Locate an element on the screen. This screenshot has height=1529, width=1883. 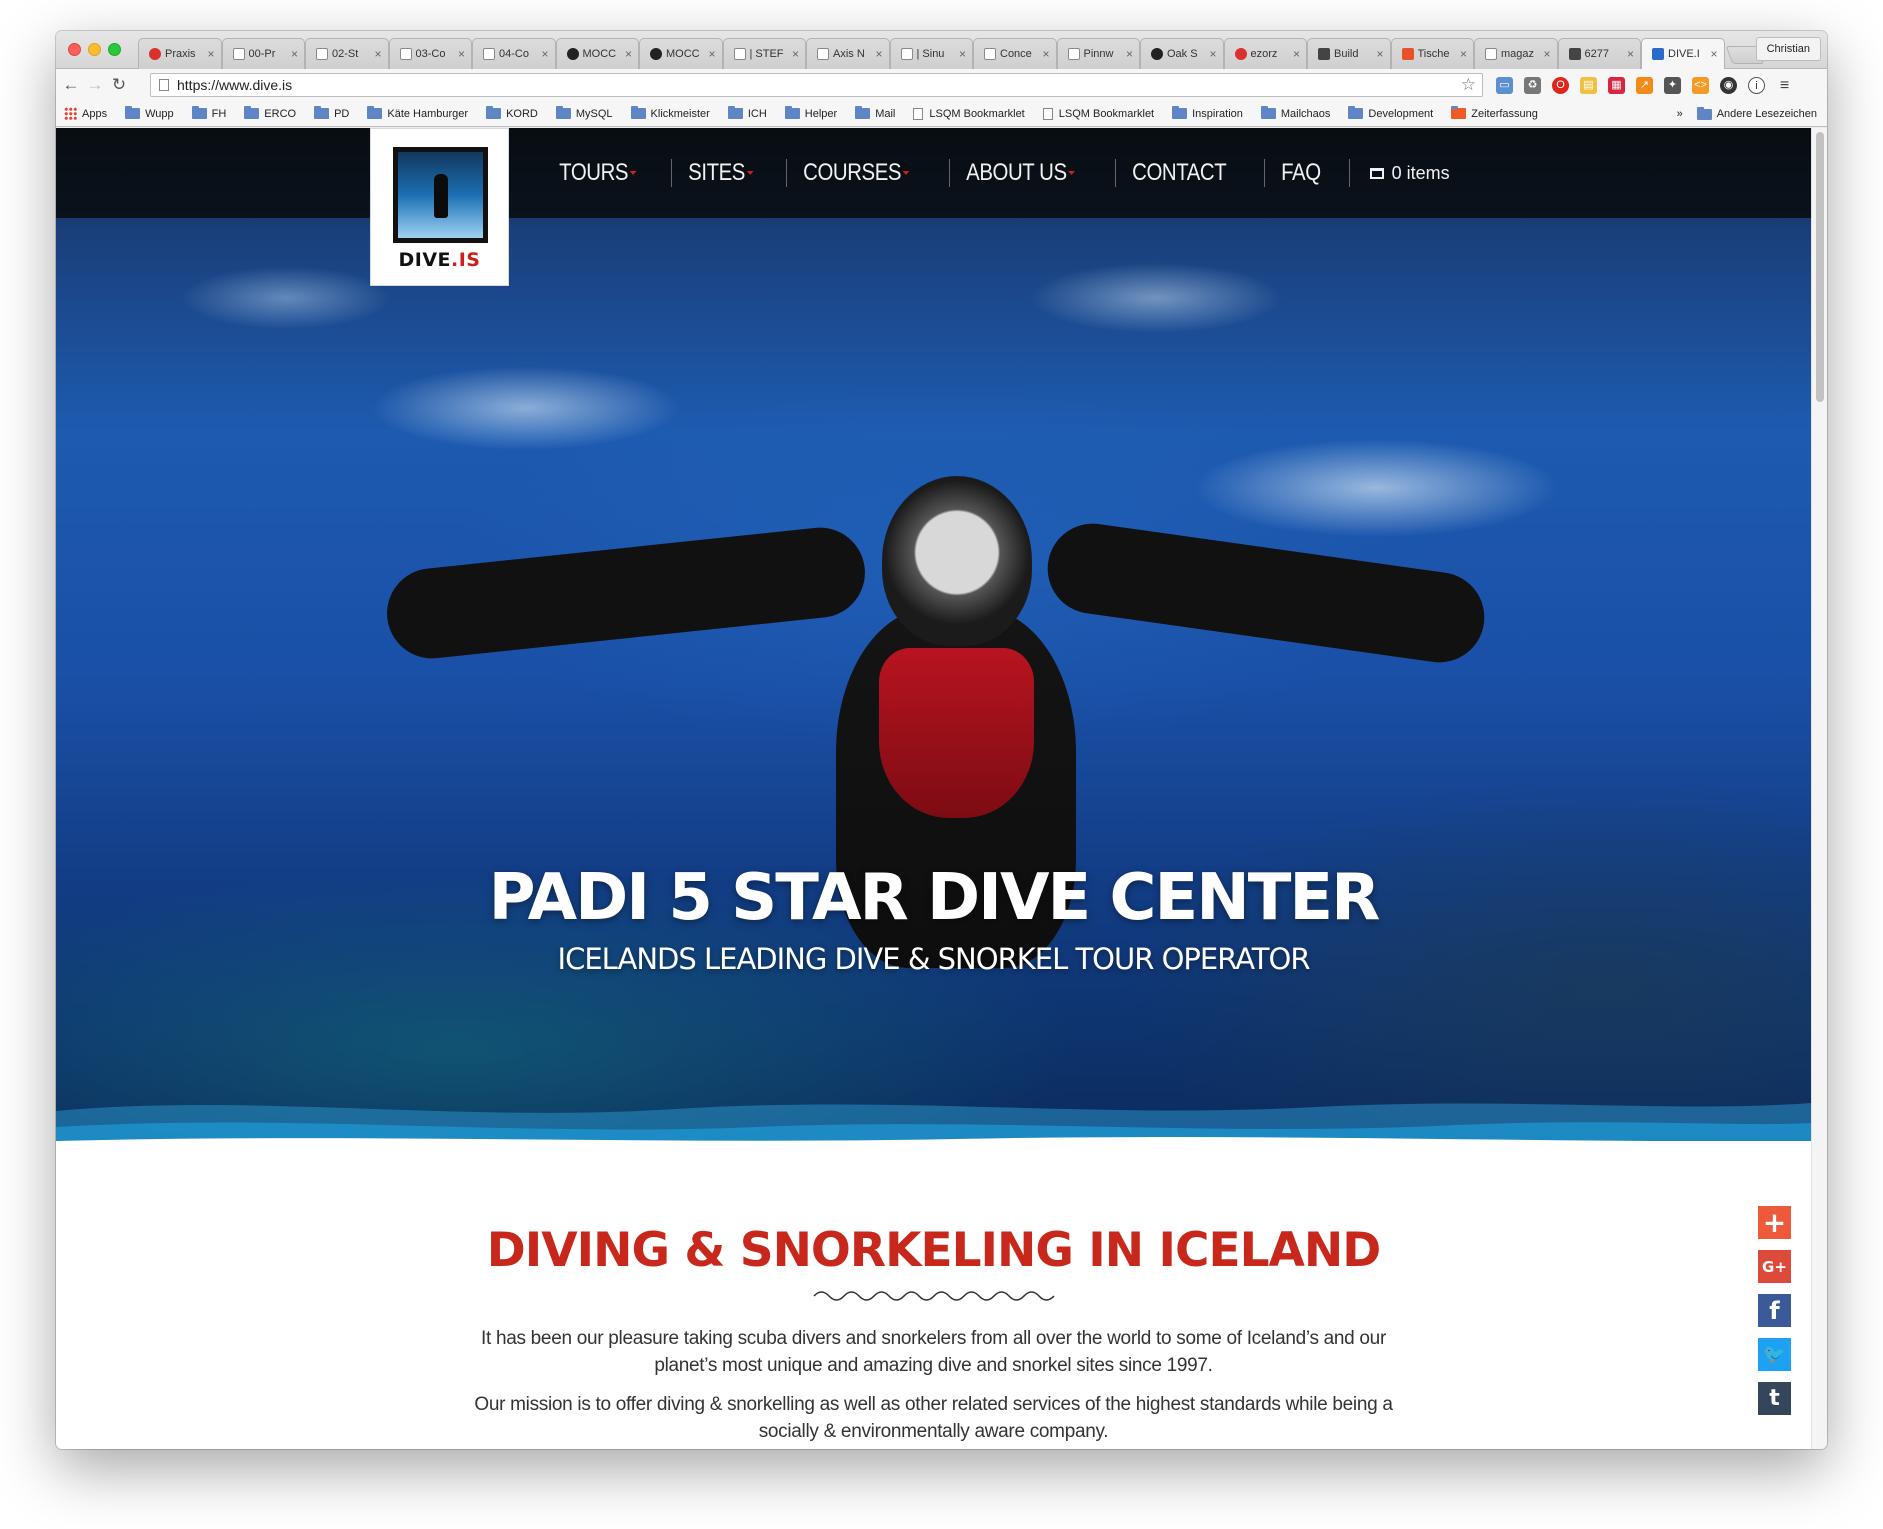
nav-item-courses: COURSES is located at coordinates (856, 173).